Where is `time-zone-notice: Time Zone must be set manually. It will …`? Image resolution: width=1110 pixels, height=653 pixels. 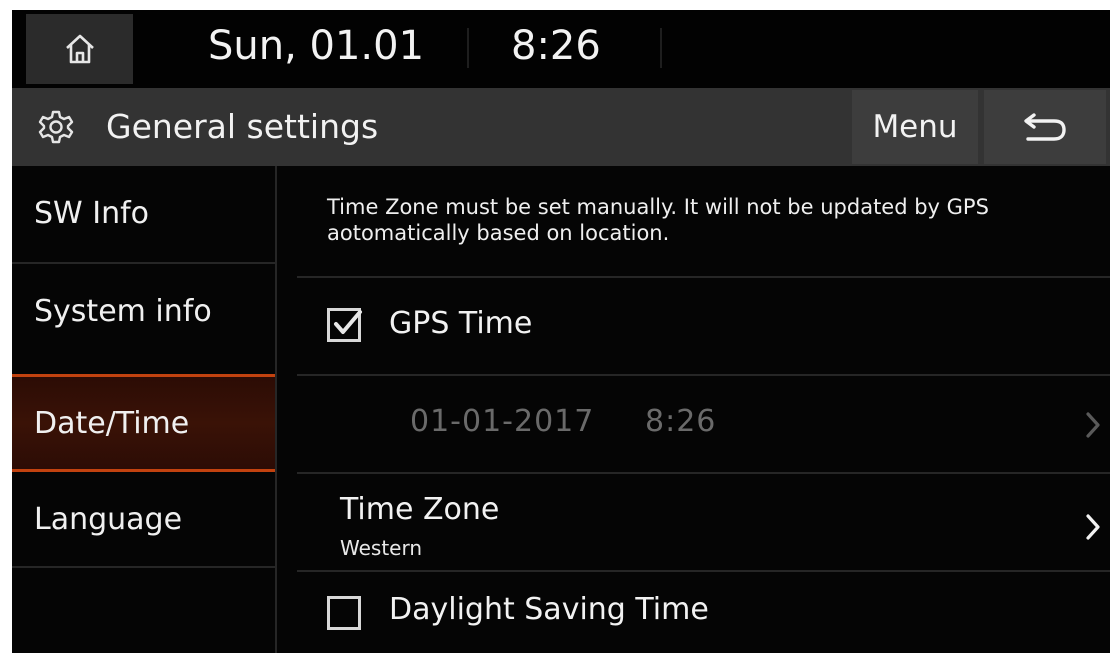
time-zone-notice: Time Zone must be set manually. It will … is located at coordinates (658, 220).